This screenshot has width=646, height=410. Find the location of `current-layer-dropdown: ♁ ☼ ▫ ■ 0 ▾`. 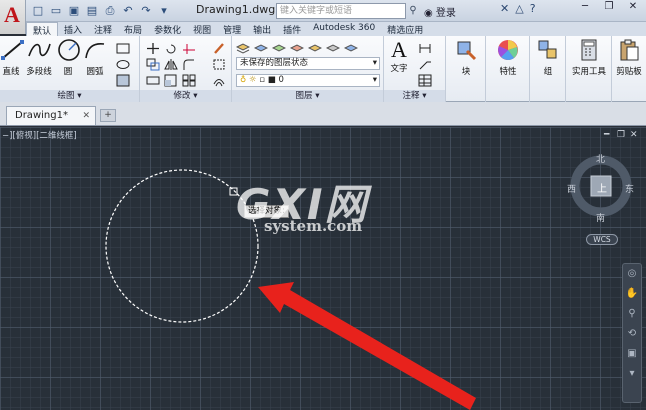

current-layer-dropdown: ♁ ☼ ▫ ■ 0 ▾ is located at coordinates (308, 80).